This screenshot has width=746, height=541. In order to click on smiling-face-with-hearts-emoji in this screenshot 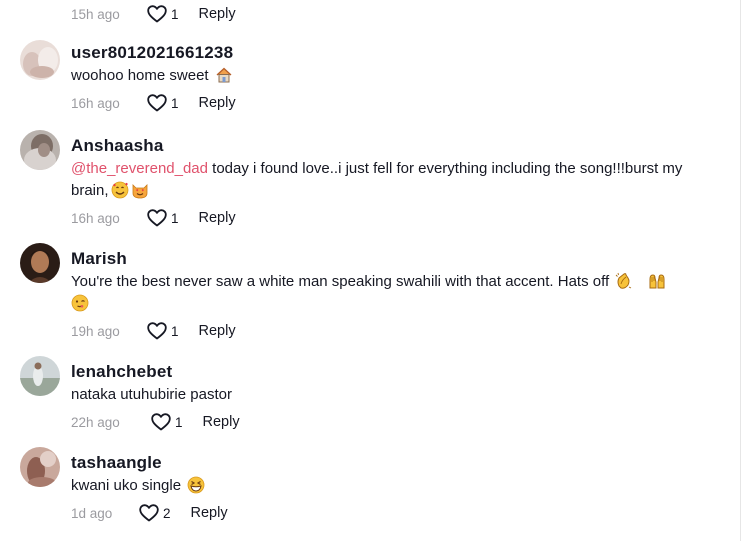, I will do `click(120, 190)`.